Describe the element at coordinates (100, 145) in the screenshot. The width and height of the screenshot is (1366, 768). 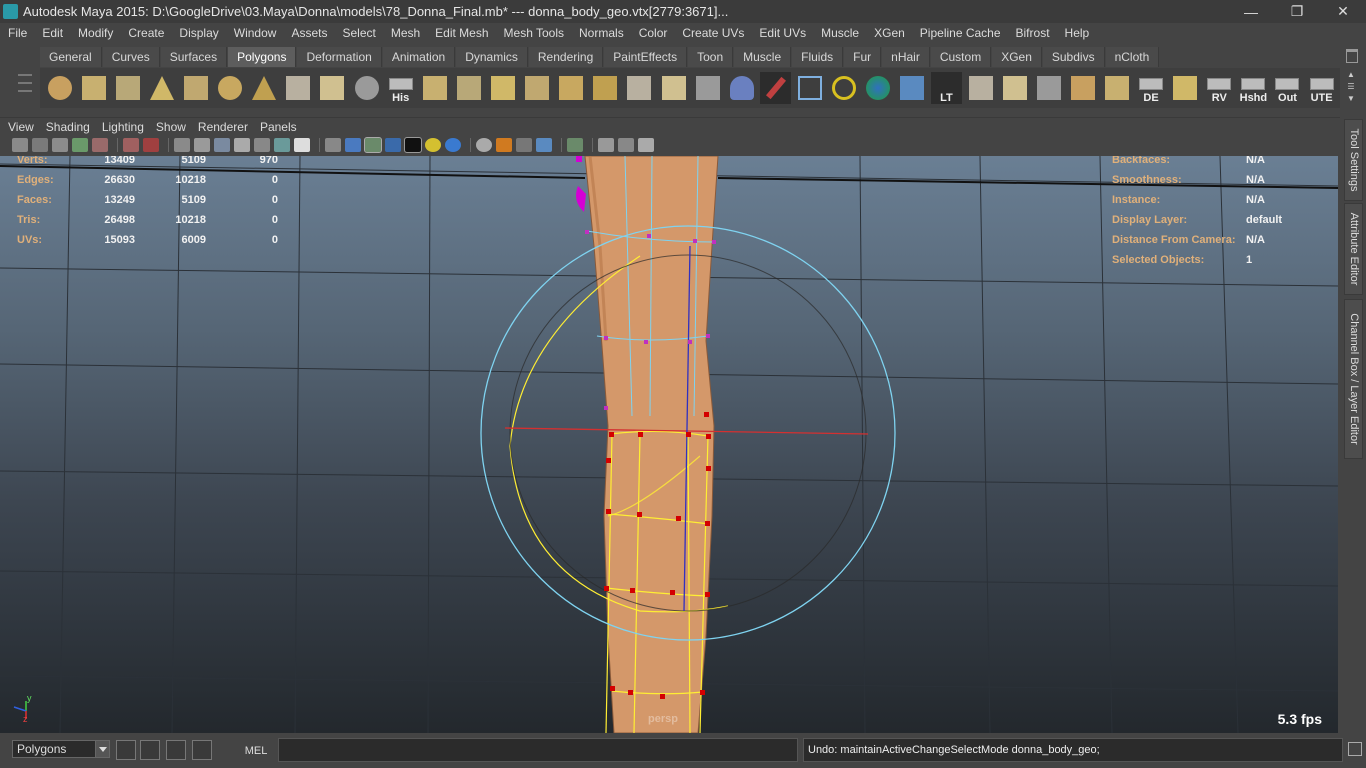
I see `grease-pencil-icon` at that location.